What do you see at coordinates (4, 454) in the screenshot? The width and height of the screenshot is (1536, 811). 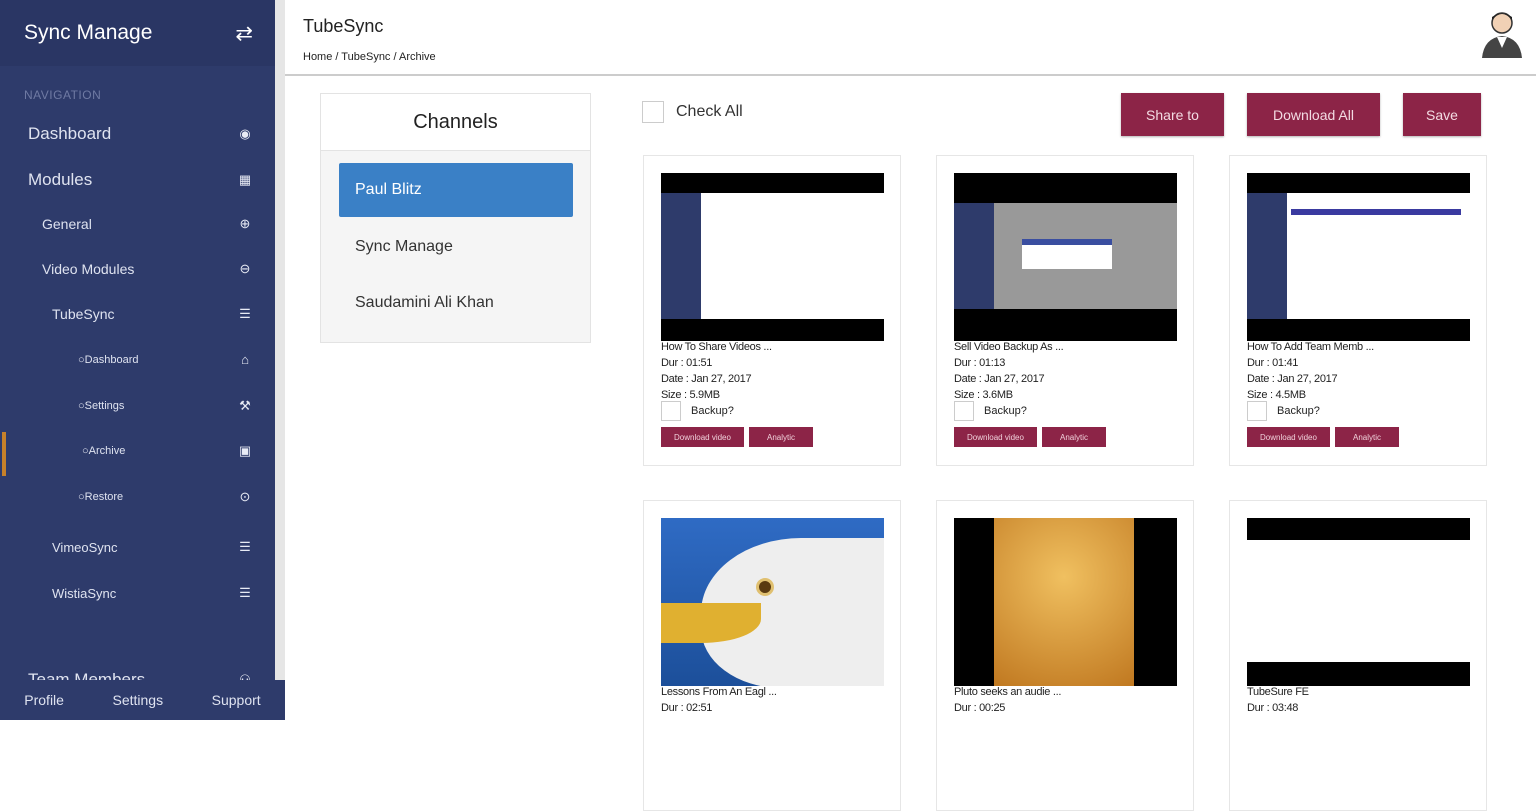 I see `active-indicator` at bounding box center [4, 454].